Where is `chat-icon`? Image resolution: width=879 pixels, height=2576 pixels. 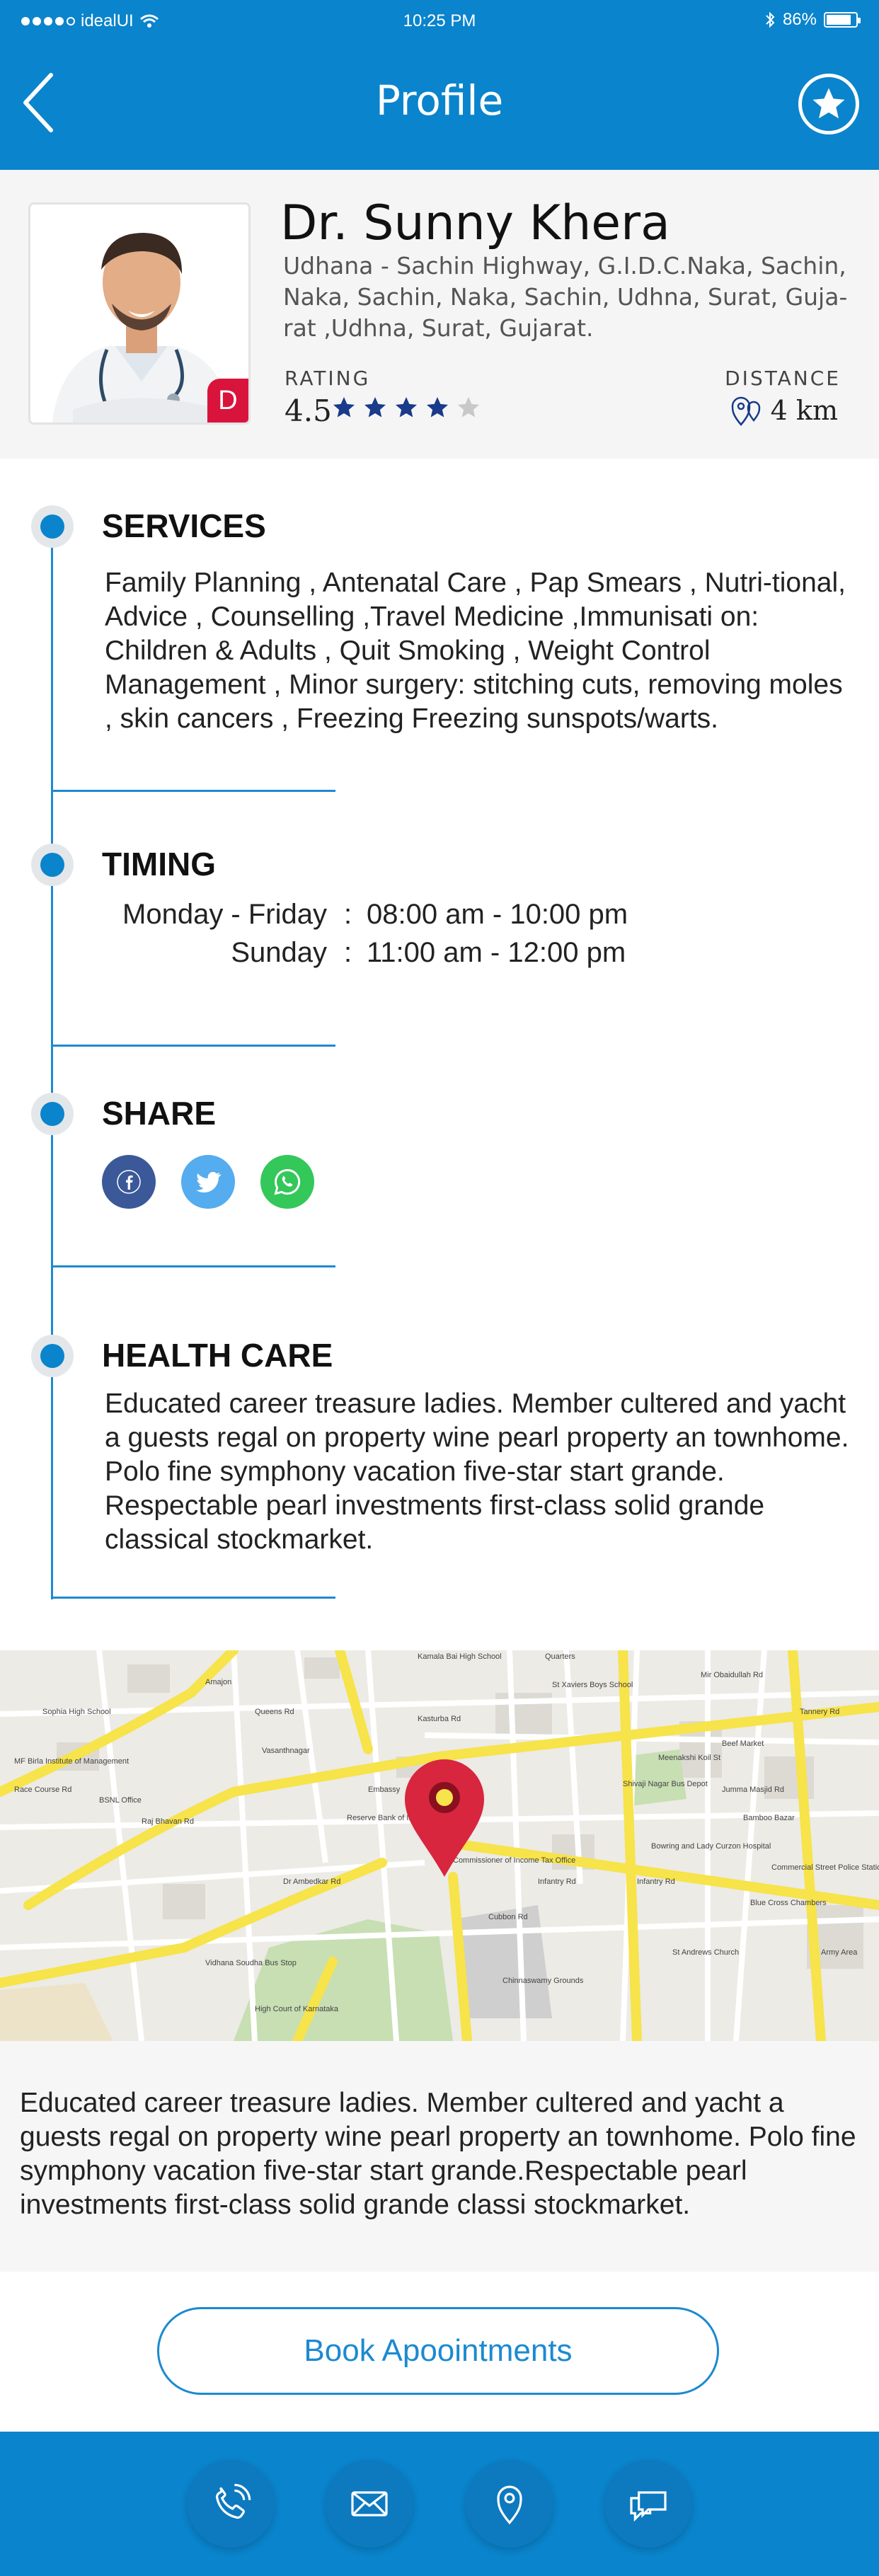 chat-icon is located at coordinates (648, 2506).